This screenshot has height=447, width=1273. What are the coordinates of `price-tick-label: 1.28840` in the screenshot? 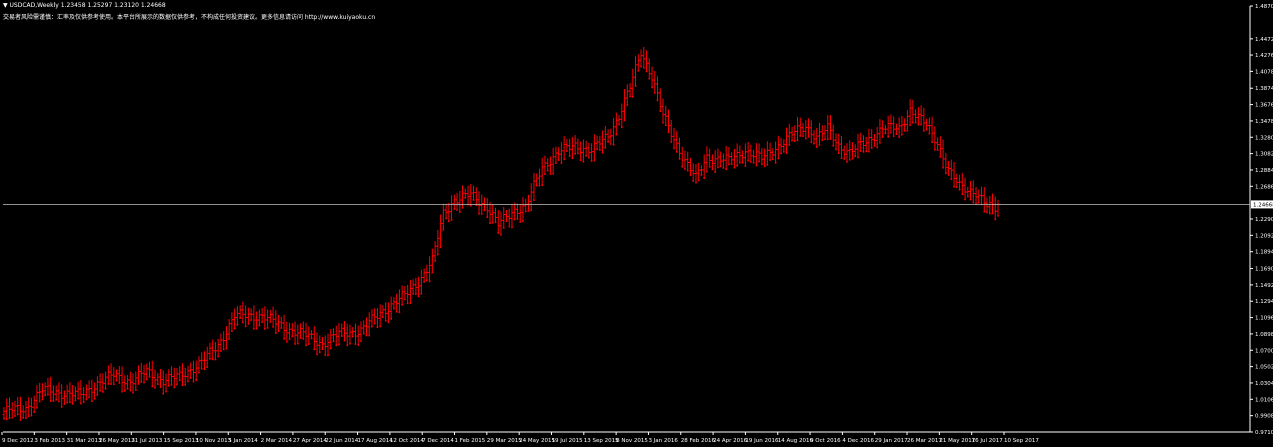 It's located at (1264, 171).